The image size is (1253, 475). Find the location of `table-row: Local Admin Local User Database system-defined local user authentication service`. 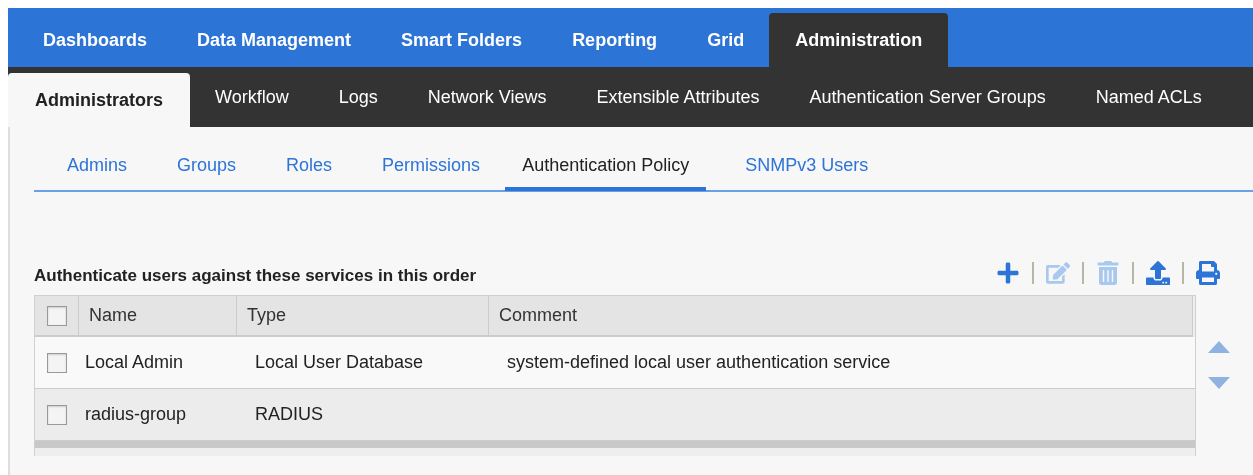

table-row: Local Admin Local User Database system-defined local user authentication service is located at coordinates (615, 363).